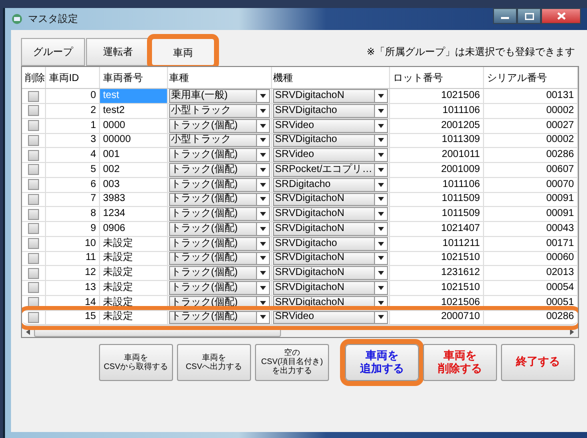 The width and height of the screenshot is (587, 438). I want to click on vehicle-number-cell: 002, so click(134, 170).